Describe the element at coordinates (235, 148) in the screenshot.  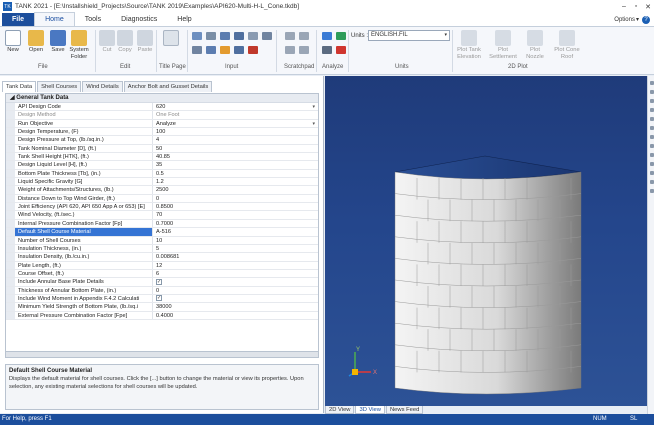
I see `grid-row-value: 50` at that location.